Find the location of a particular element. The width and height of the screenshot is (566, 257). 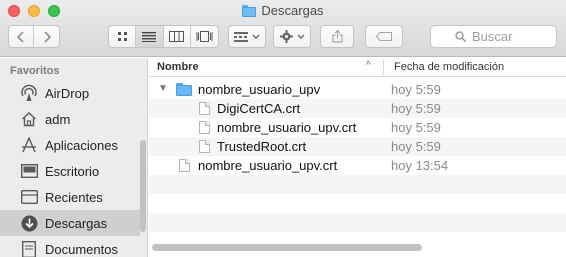

share-icon is located at coordinates (337, 36).